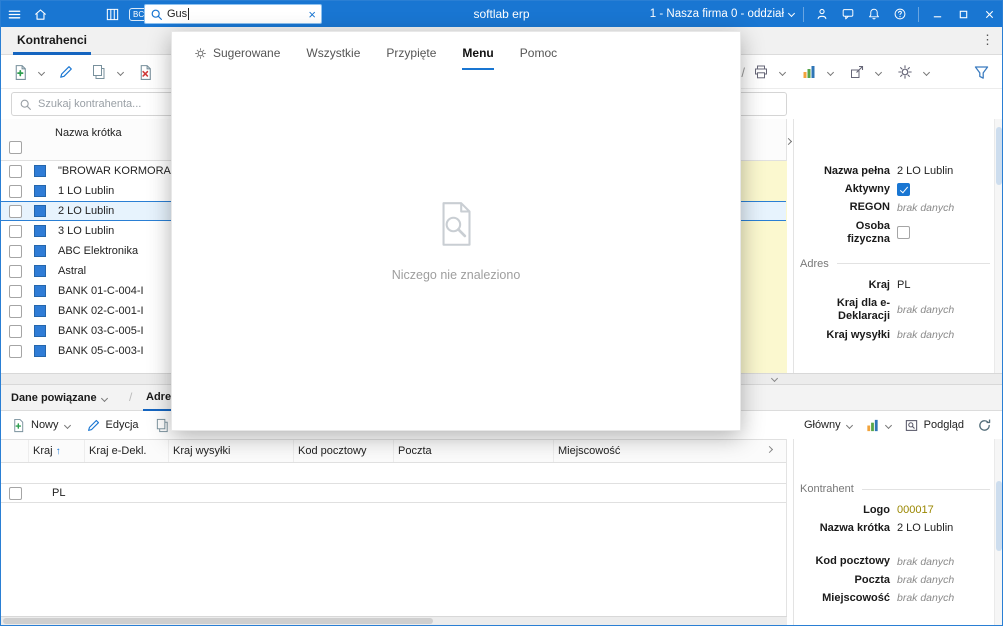 This screenshot has height=626, width=1003. I want to click on field-value: brak danych, so click(926, 598).